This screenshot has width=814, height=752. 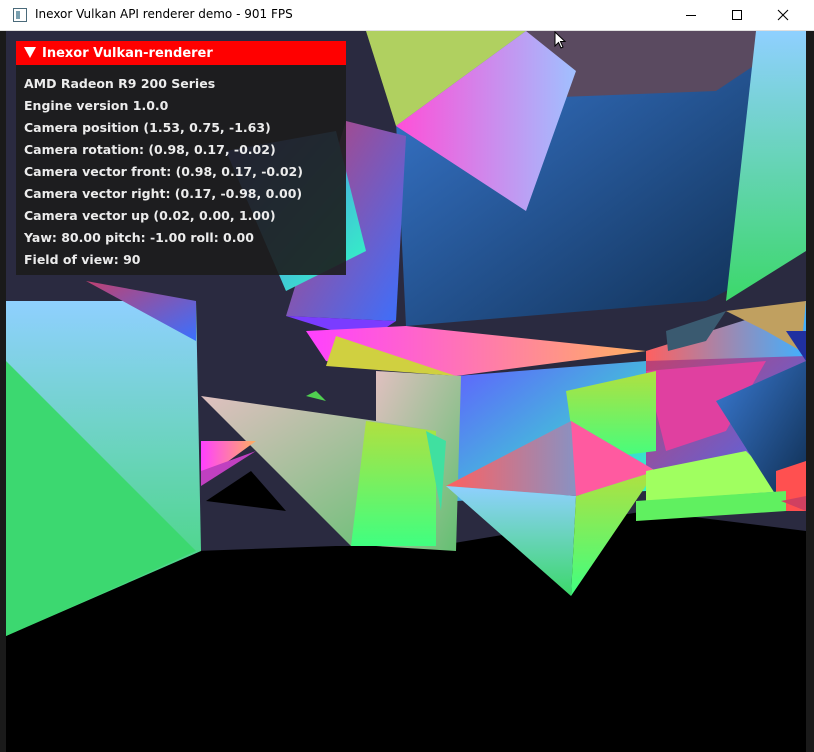 What do you see at coordinates (163, 171) in the screenshot?
I see `camera-vector-front: Camera vector front: (0.98, 0.17, -0.02)` at bounding box center [163, 171].